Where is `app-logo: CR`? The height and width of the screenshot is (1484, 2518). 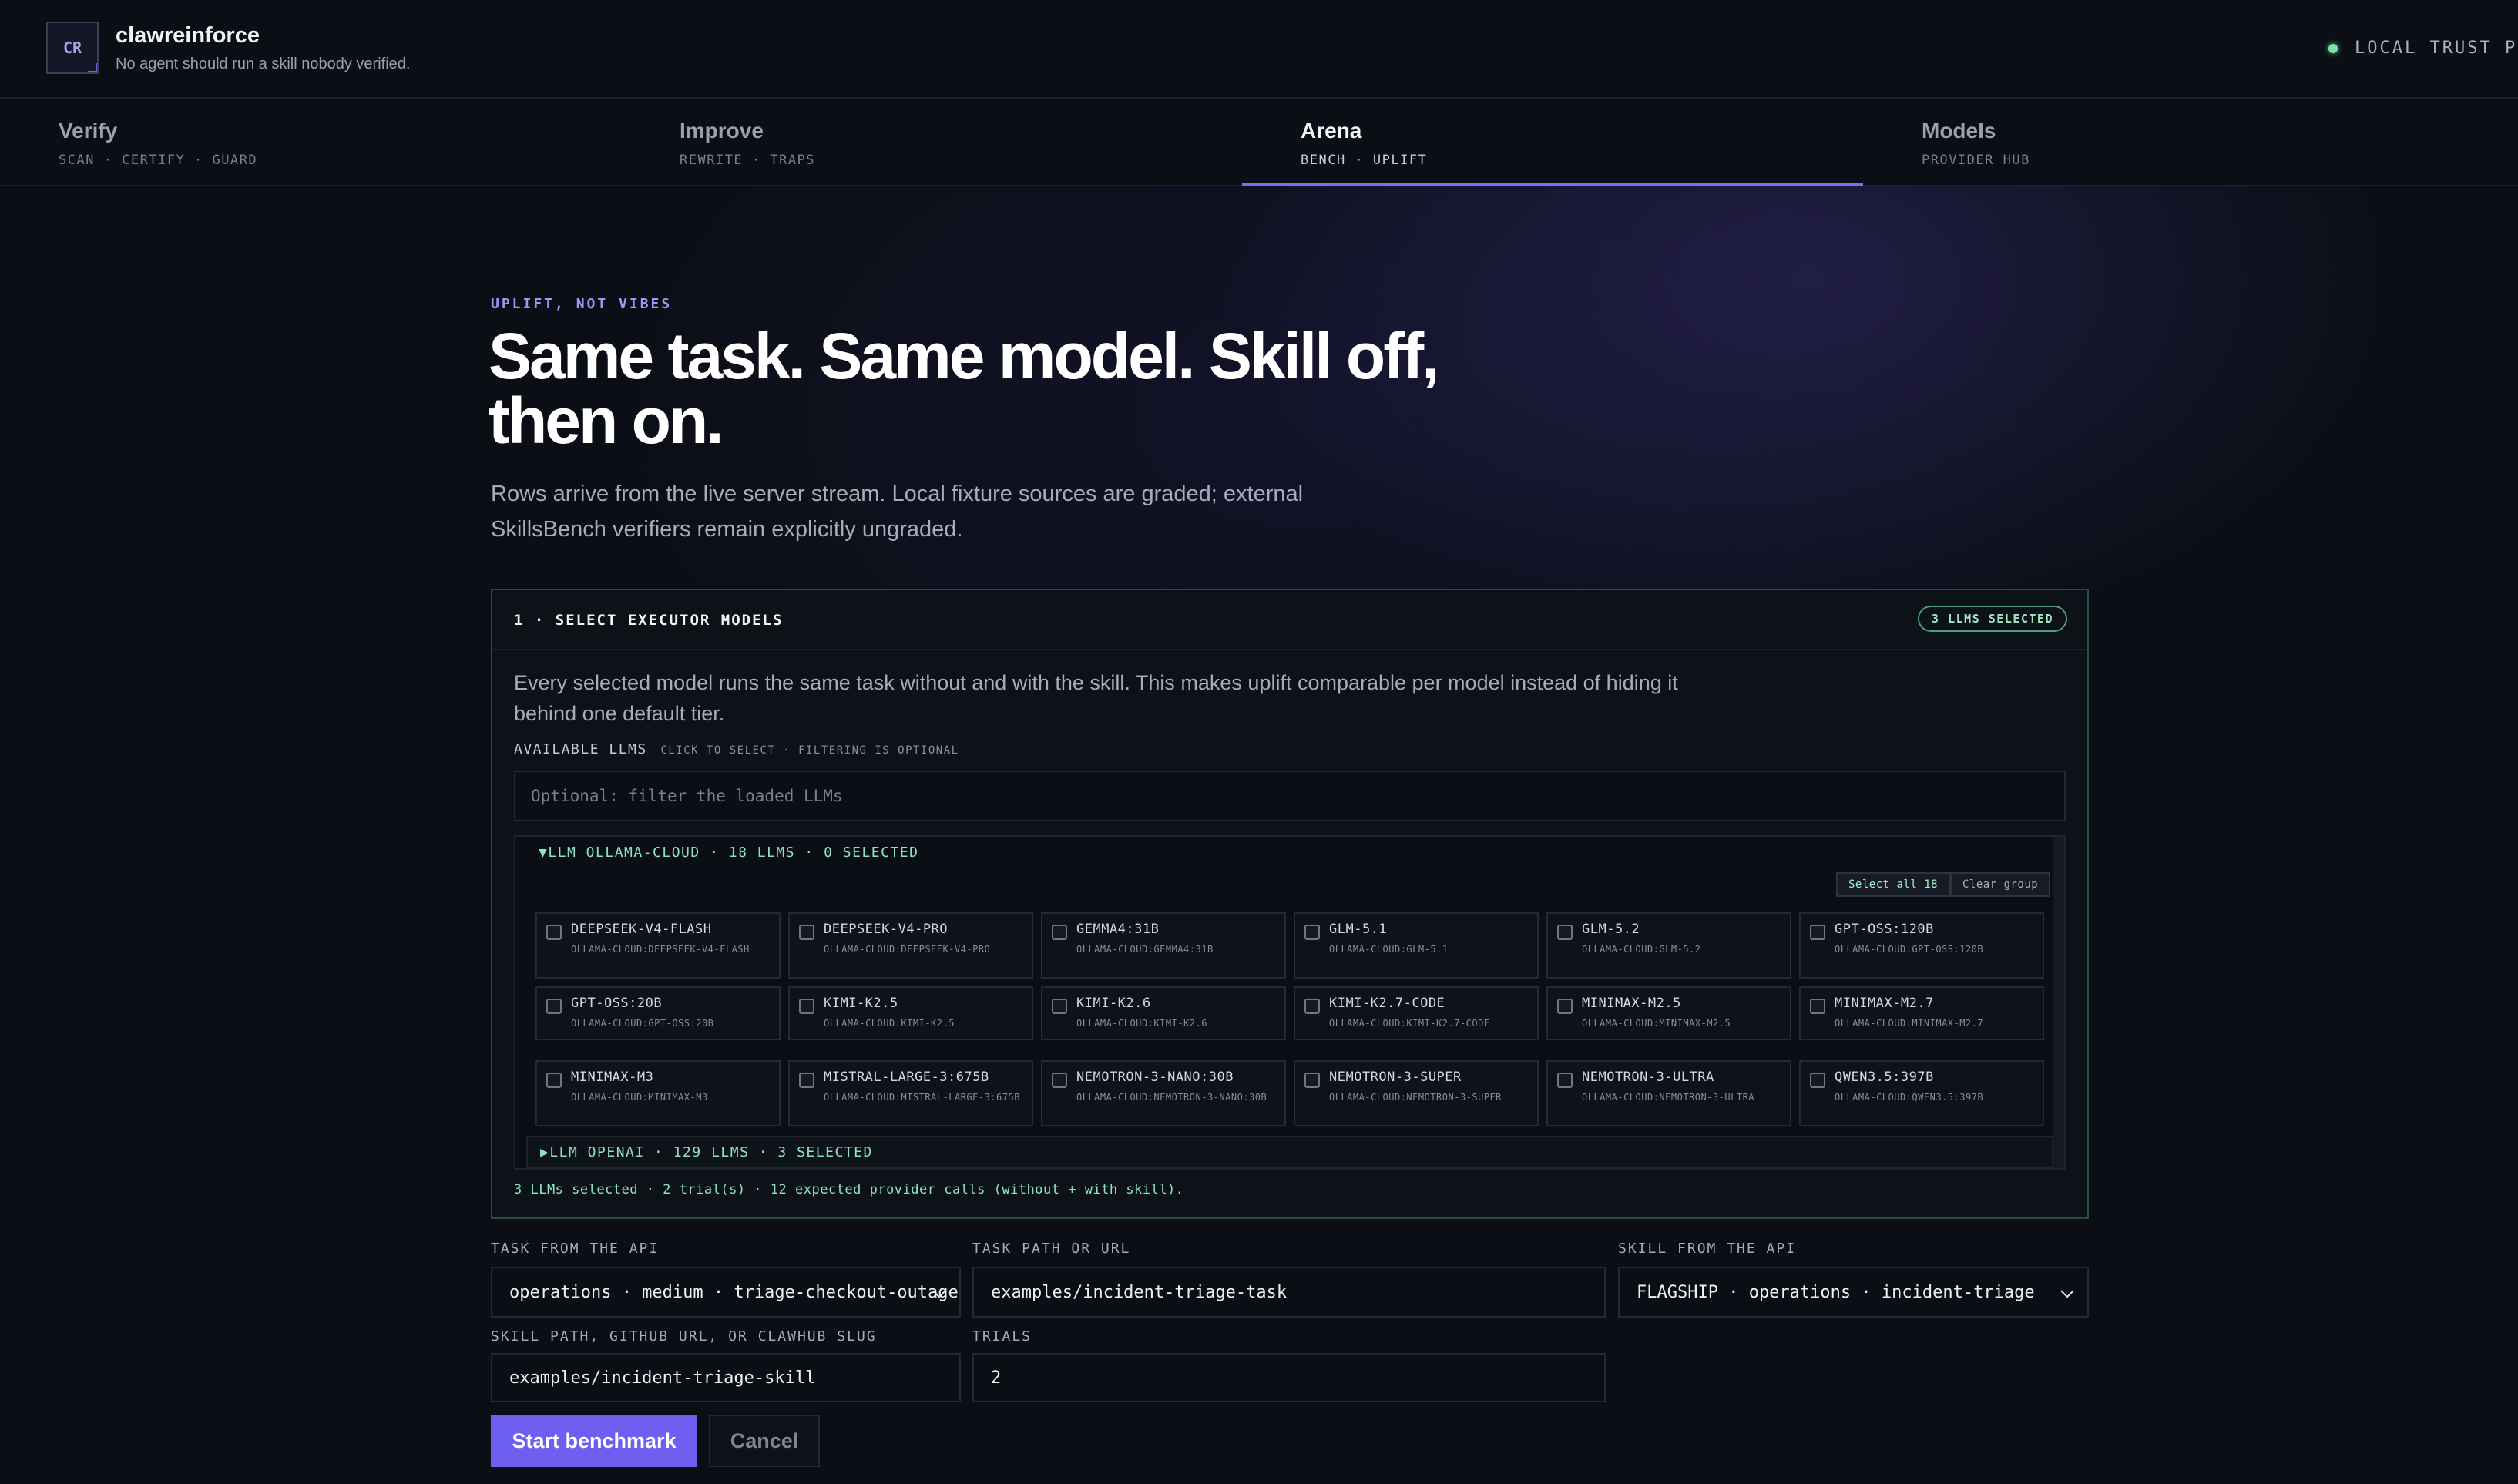 app-logo: CR is located at coordinates (73, 48).